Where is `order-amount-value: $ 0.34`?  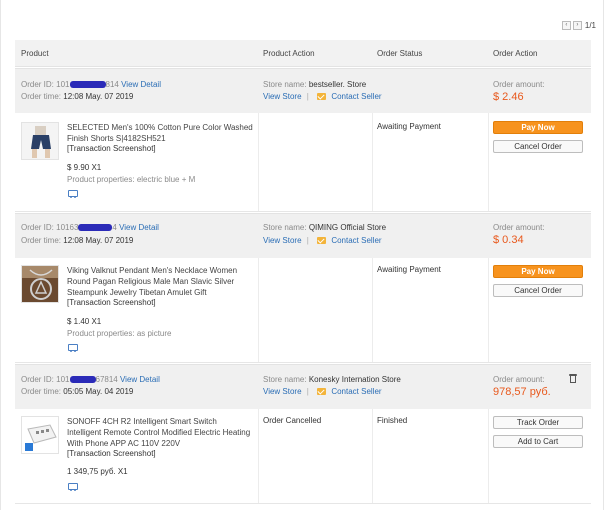 order-amount-value: $ 0.34 is located at coordinates (508, 240).